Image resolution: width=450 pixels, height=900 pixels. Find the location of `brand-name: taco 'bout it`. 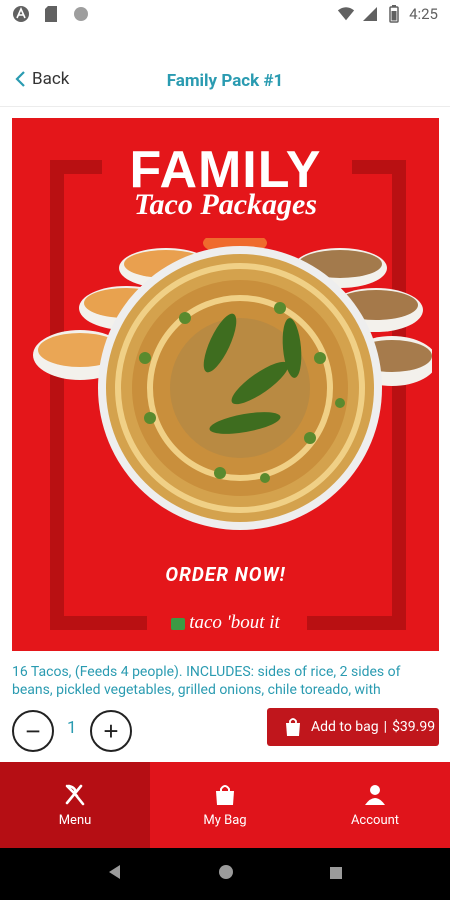

brand-name: taco 'bout it is located at coordinates (234, 622).